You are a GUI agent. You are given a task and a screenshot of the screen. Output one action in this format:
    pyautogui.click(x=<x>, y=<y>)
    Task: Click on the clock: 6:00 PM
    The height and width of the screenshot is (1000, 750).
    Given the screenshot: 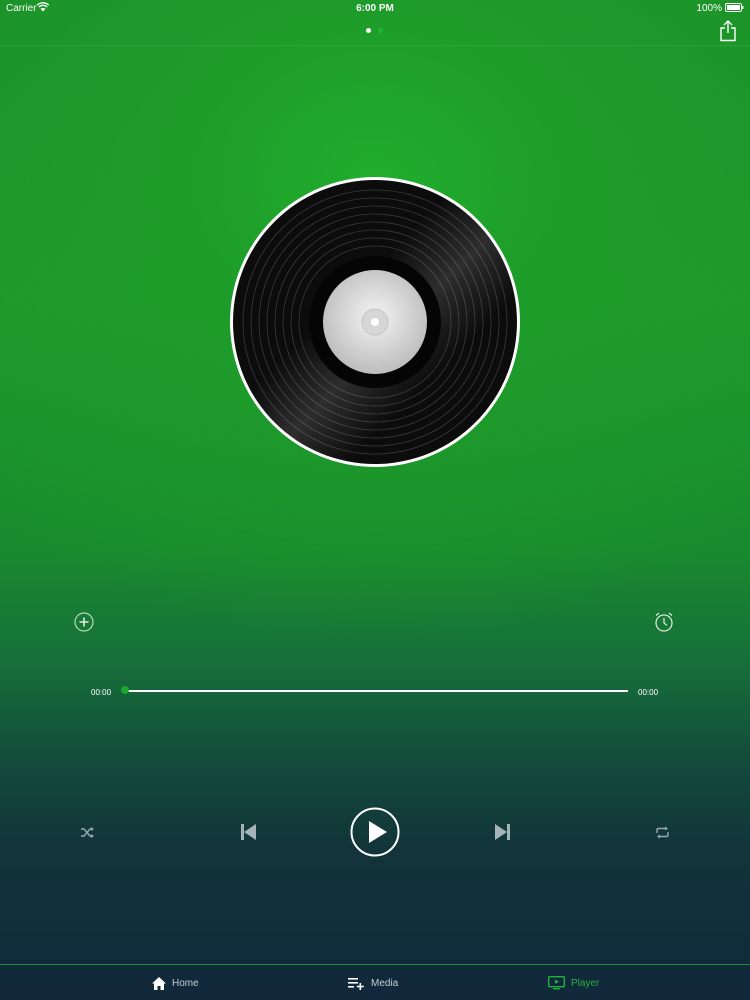 What is the action you would take?
    pyautogui.click(x=375, y=8)
    